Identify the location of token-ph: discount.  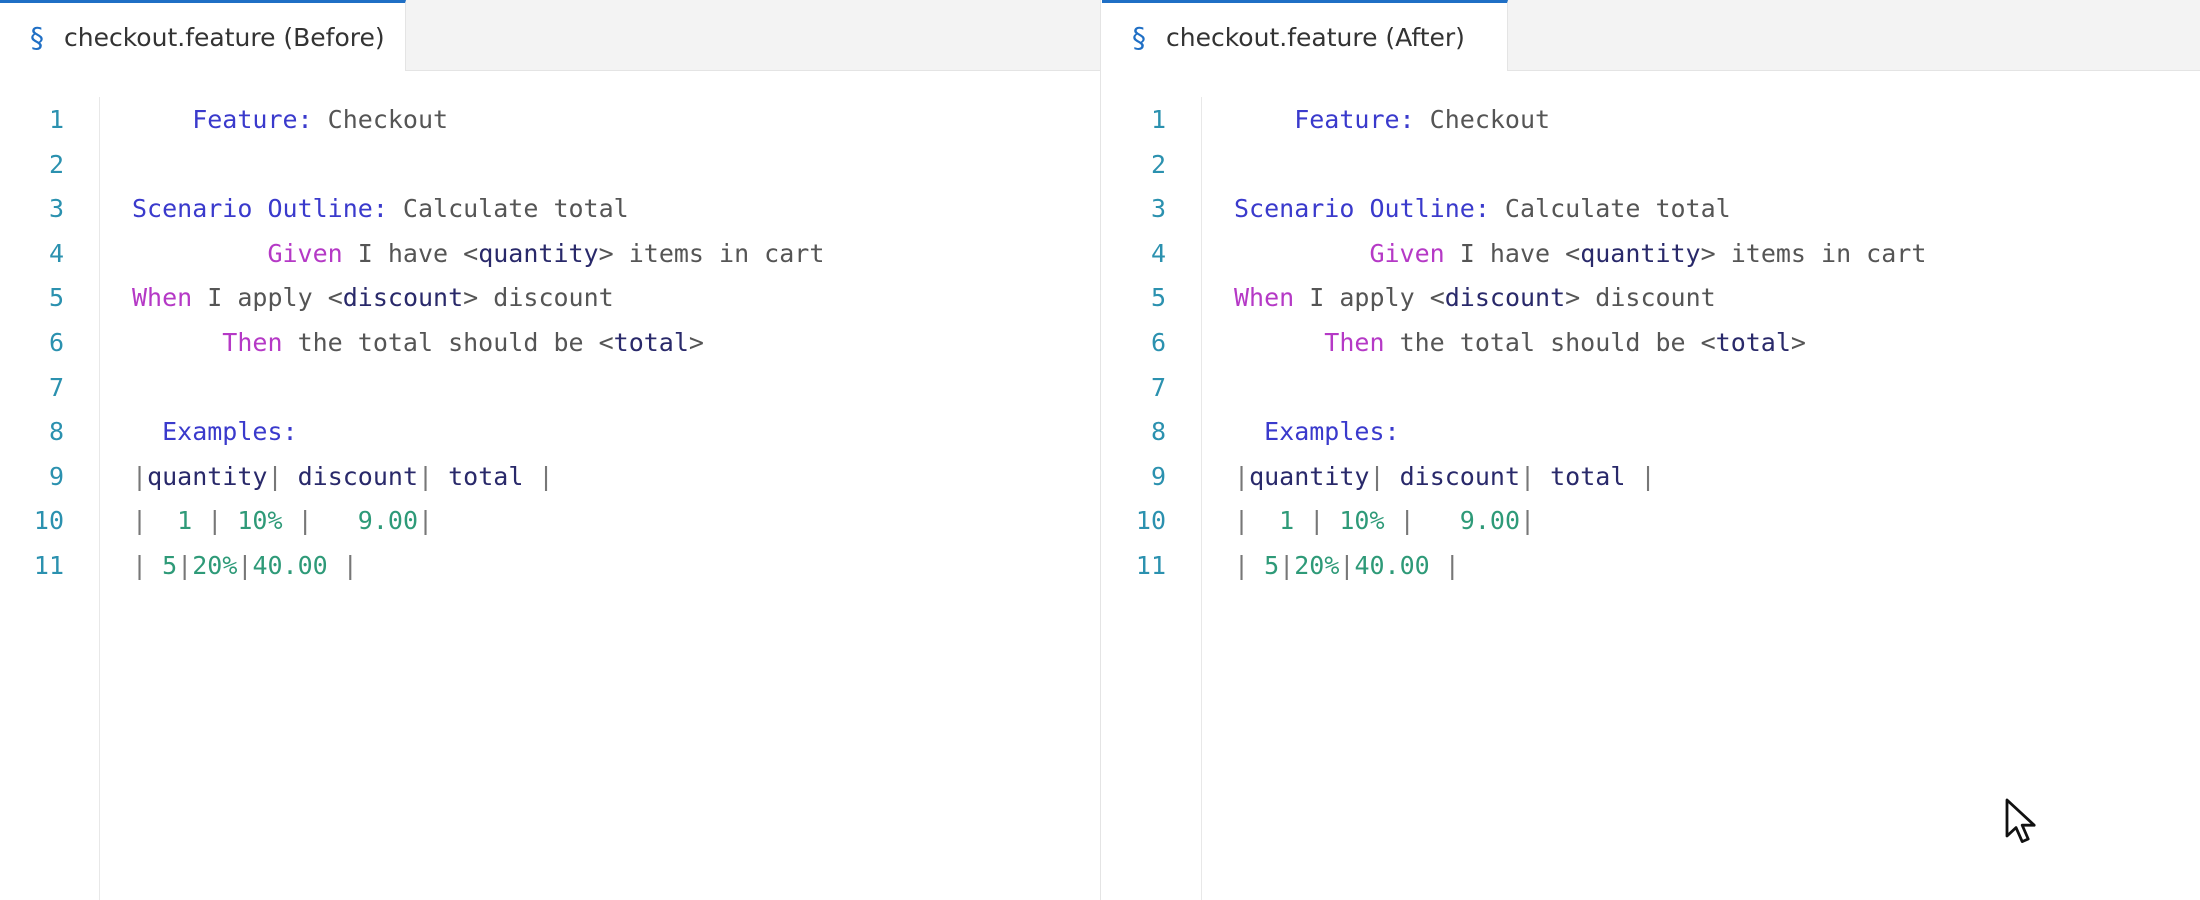
(403, 298).